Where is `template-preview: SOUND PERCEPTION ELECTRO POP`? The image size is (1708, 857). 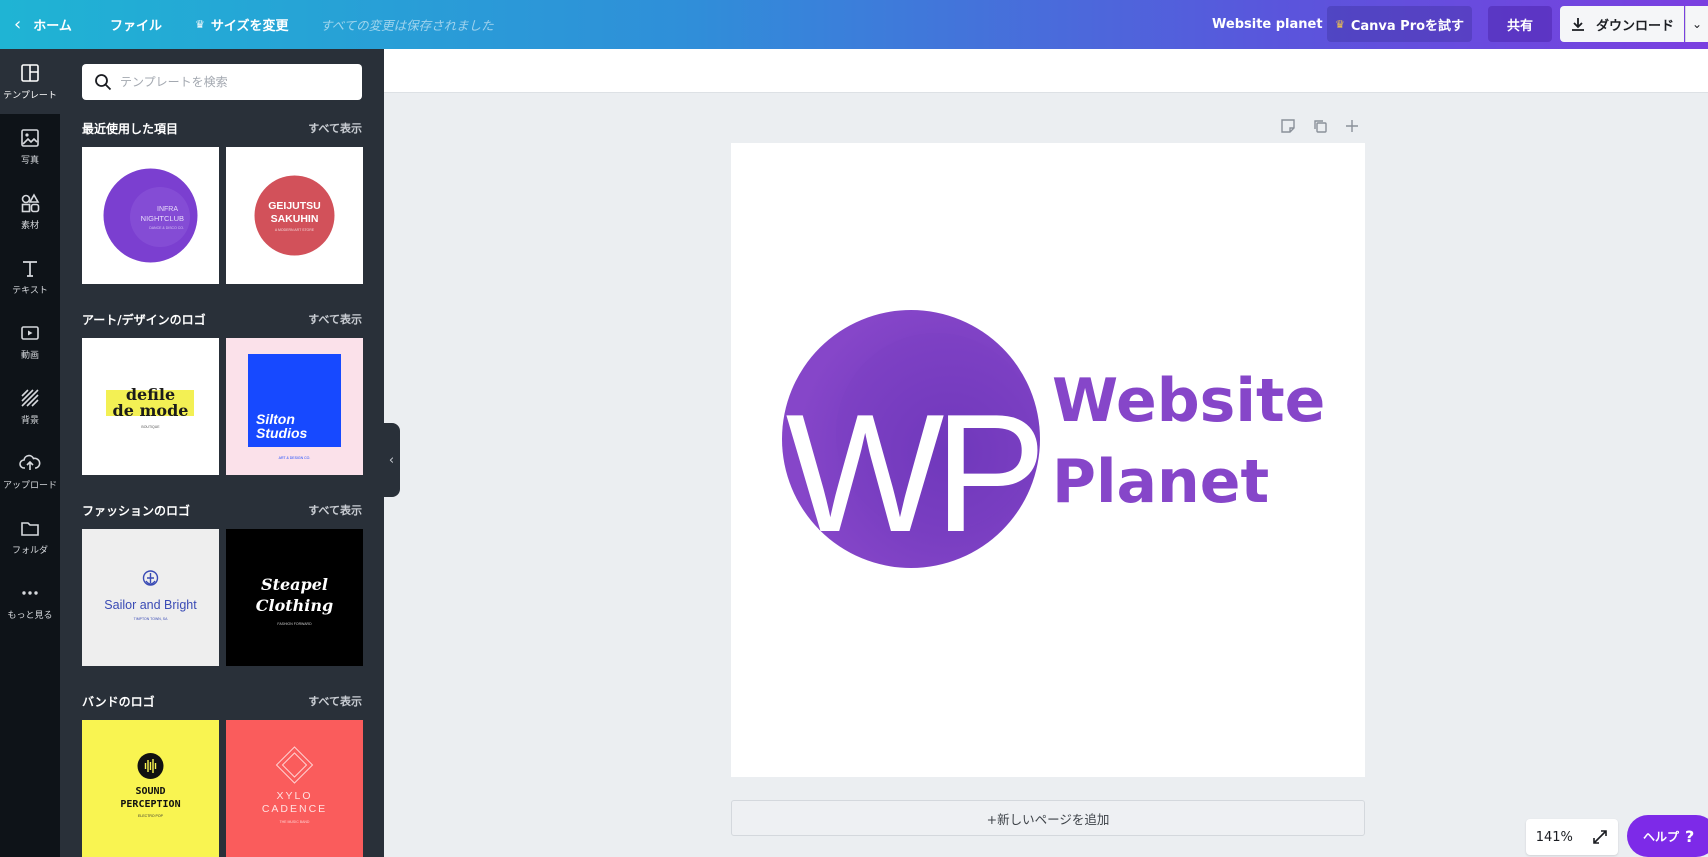
template-preview: SOUND PERCEPTION ELECTRO POP is located at coordinates (150, 785).